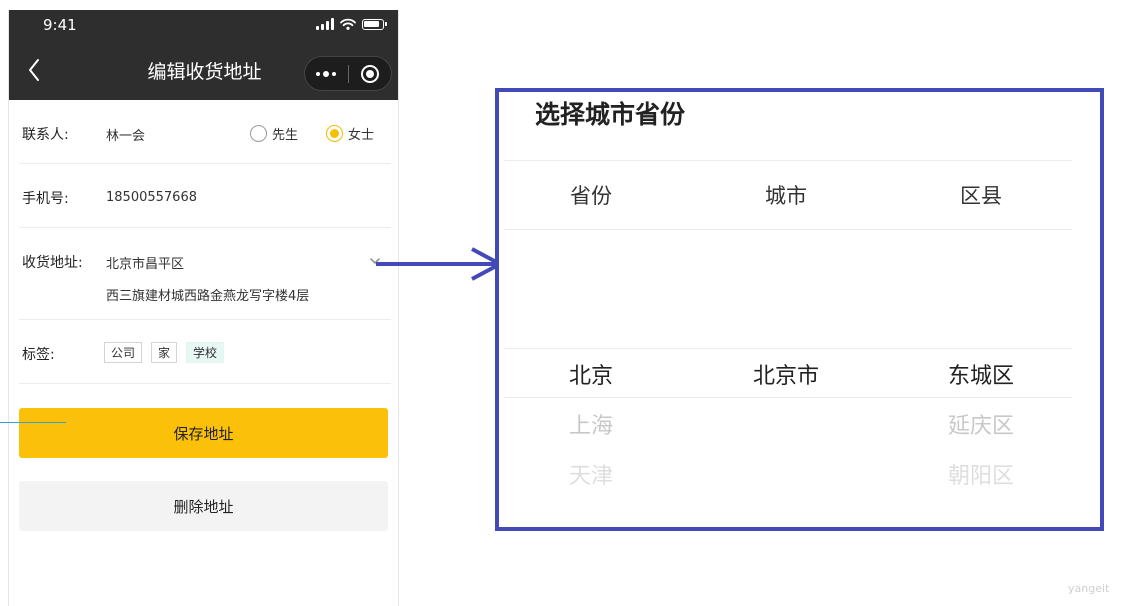 Image resolution: width=1123 pixels, height=606 pixels. I want to click on province-option: 天津, so click(591, 474).